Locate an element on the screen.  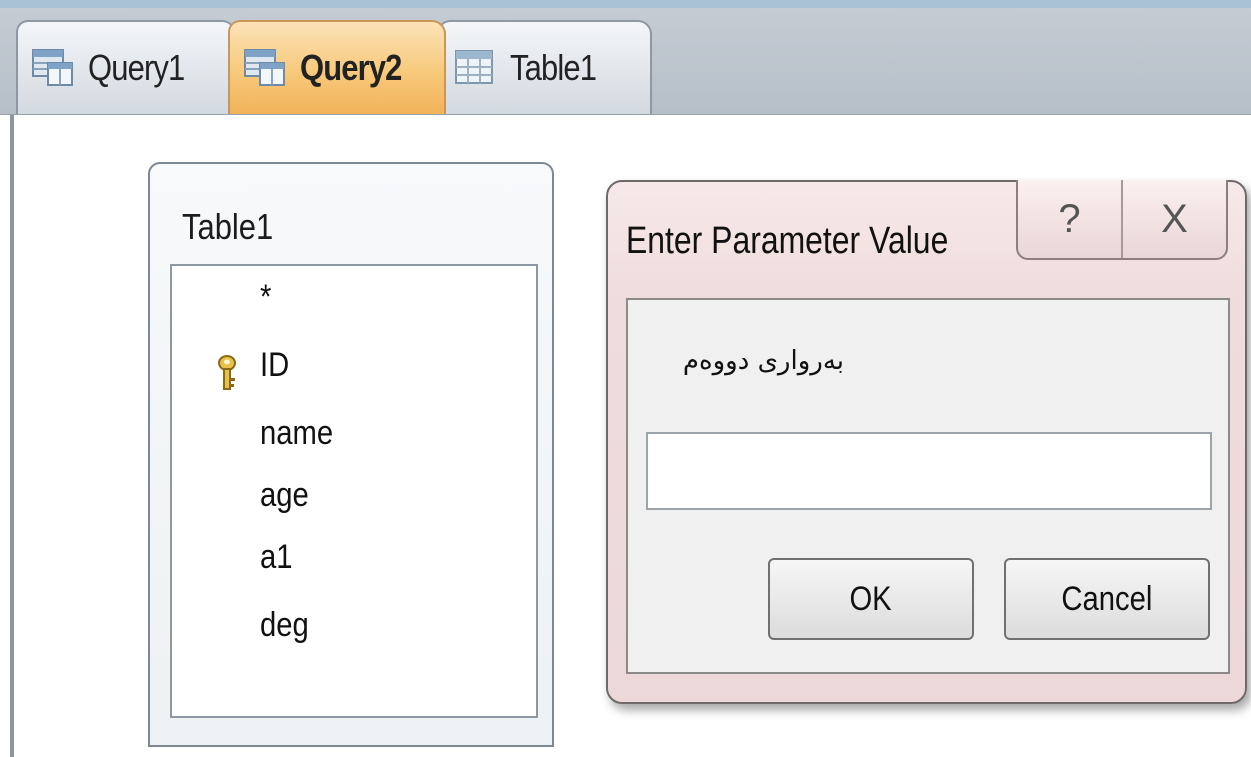
close-icon: X is located at coordinates (1174, 218).